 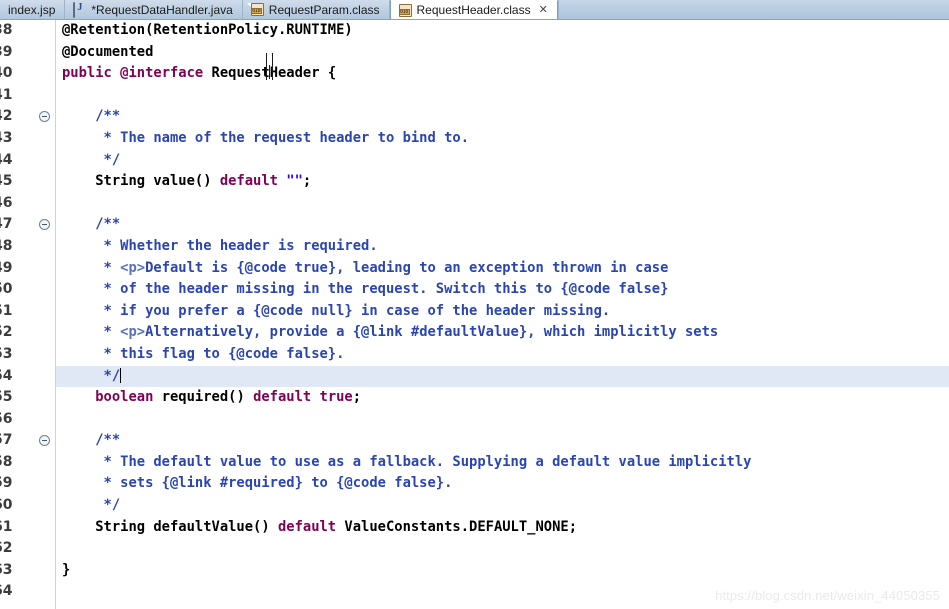 What do you see at coordinates (6, 30) in the screenshot?
I see `line-number: 38` at bounding box center [6, 30].